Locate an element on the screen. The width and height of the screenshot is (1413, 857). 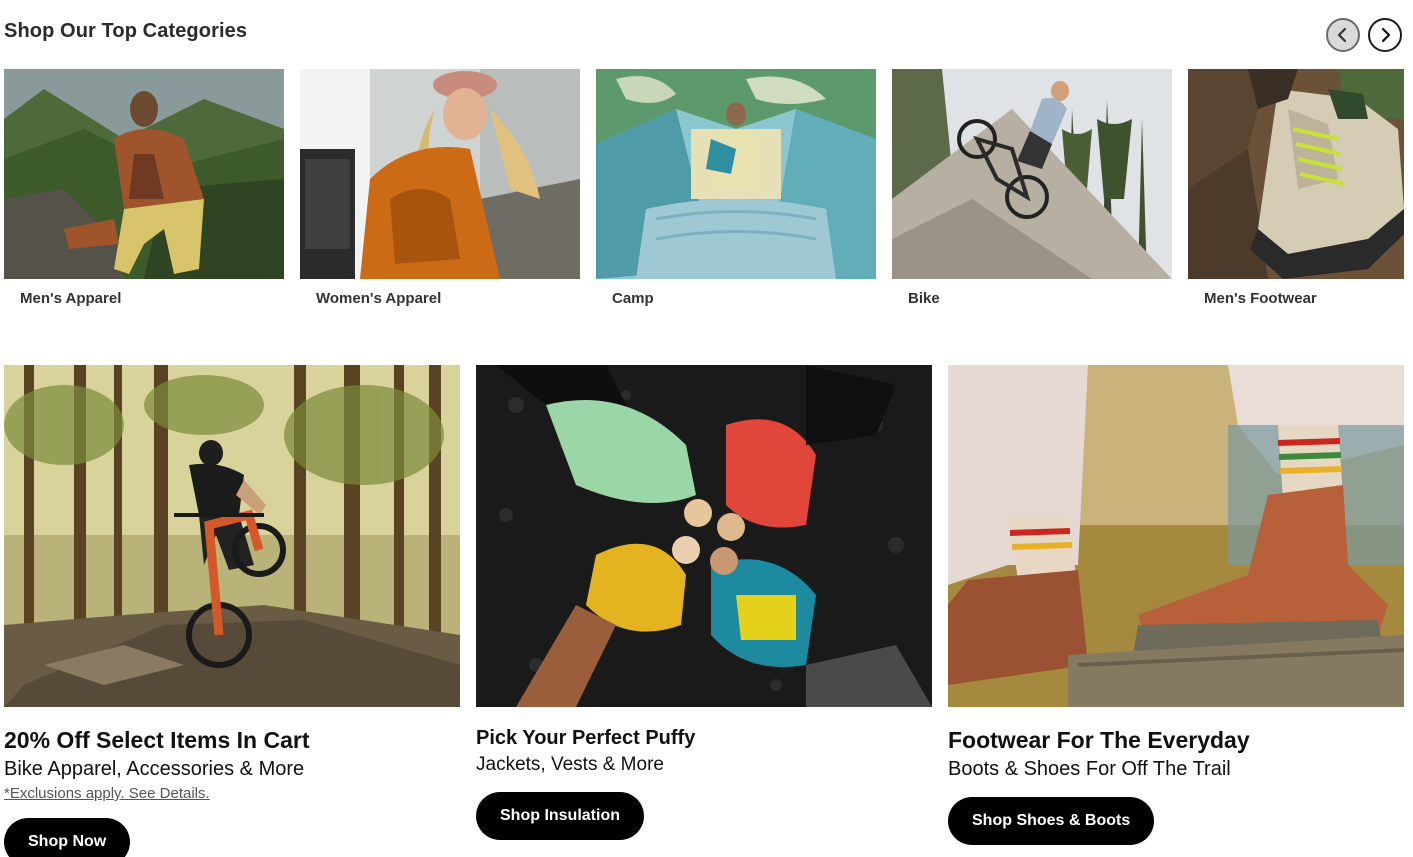
category-card-womens-apparel: Women's Apparel is located at coordinates (440, 191).